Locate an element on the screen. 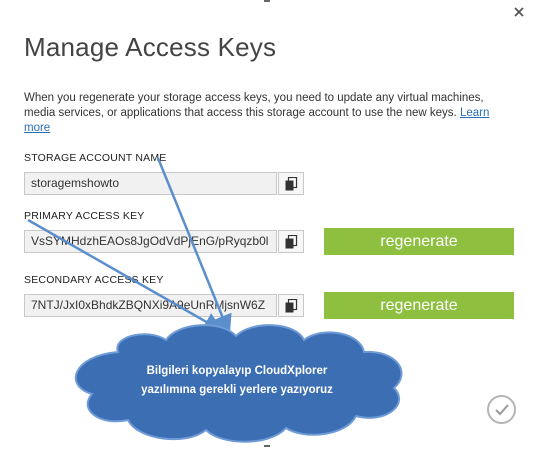  copy-primary-key-button is located at coordinates (291, 241).